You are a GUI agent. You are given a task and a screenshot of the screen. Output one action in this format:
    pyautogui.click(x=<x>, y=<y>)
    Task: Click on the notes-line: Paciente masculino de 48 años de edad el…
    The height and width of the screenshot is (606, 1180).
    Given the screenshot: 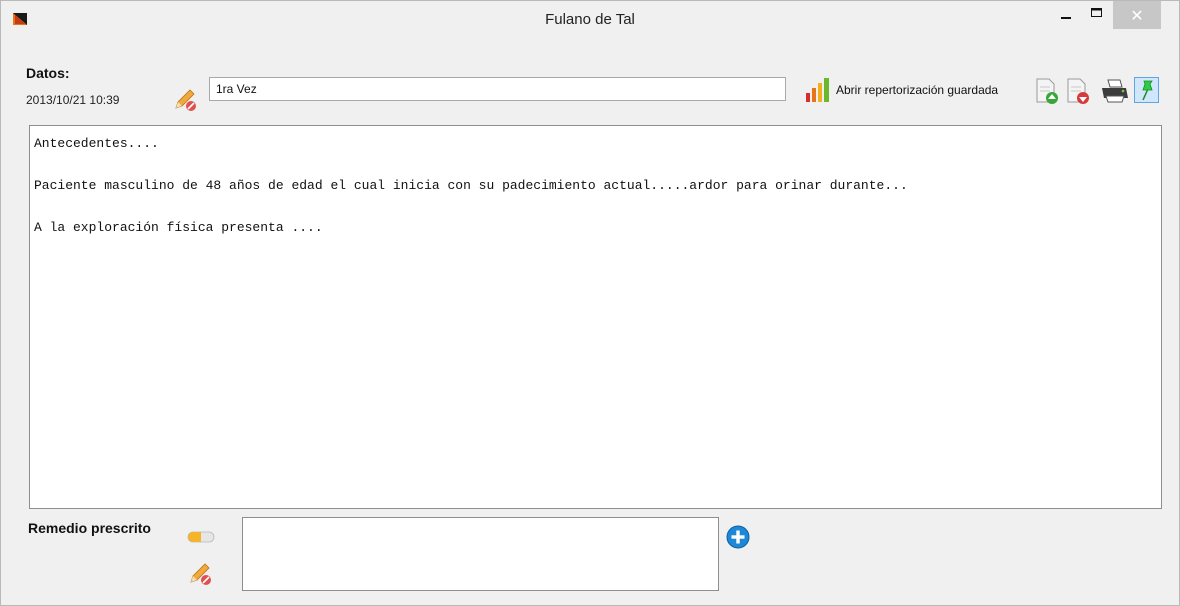 What is the action you would take?
    pyautogui.click(x=471, y=185)
    